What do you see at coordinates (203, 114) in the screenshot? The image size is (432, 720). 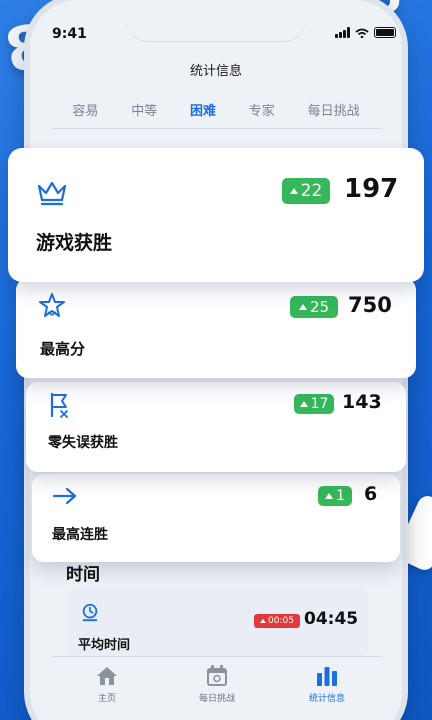 I see `tab-hard: 困难` at bounding box center [203, 114].